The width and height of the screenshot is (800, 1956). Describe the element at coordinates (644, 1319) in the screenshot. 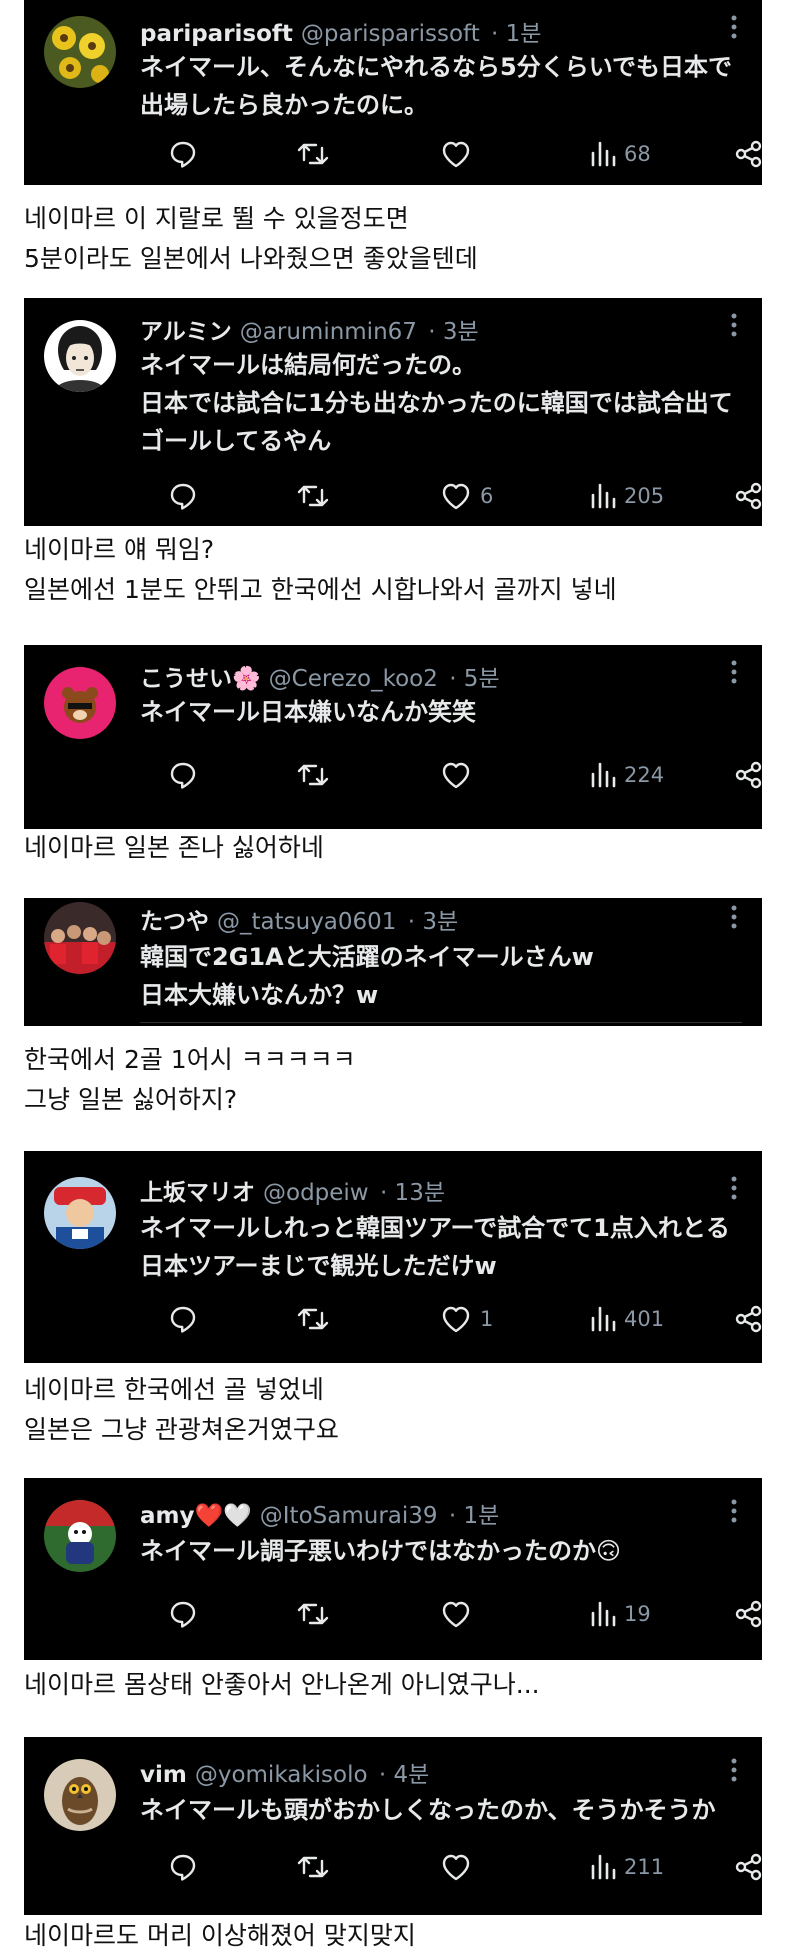

I see `view-count: 401` at that location.